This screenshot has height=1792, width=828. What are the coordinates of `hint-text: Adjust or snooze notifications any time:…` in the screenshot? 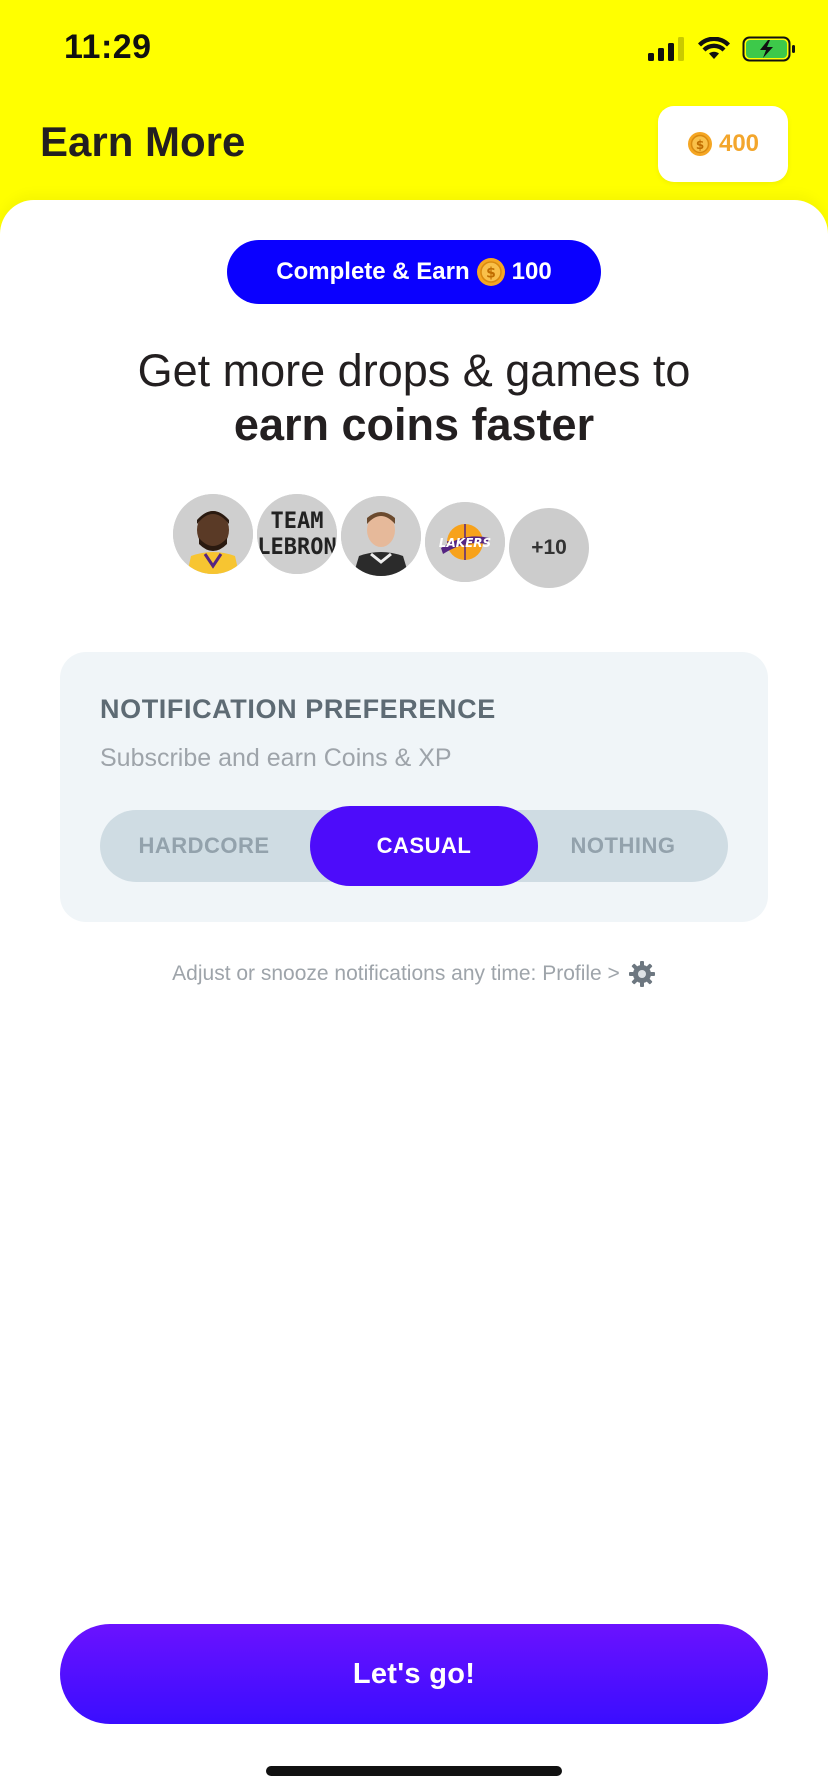 It's located at (396, 973).